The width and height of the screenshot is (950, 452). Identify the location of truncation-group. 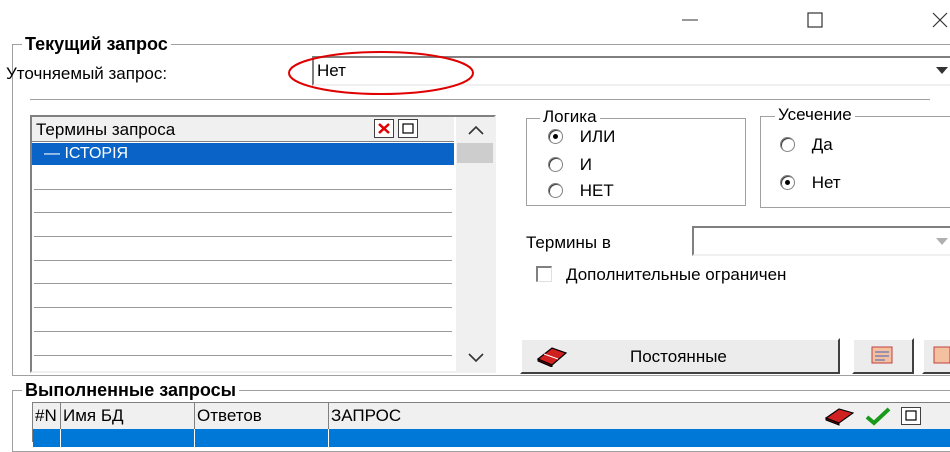
(855, 162).